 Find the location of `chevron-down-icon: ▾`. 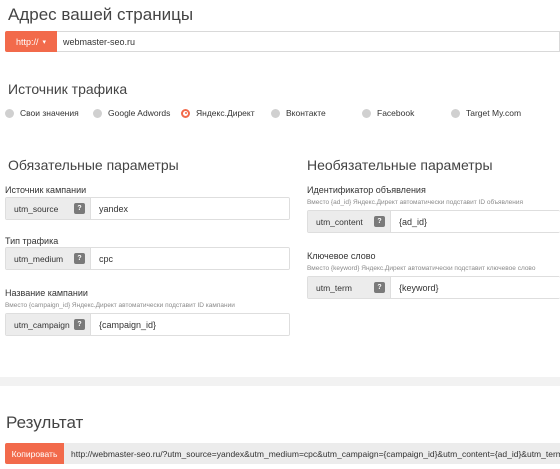

chevron-down-icon: ▾ is located at coordinates (44, 42).